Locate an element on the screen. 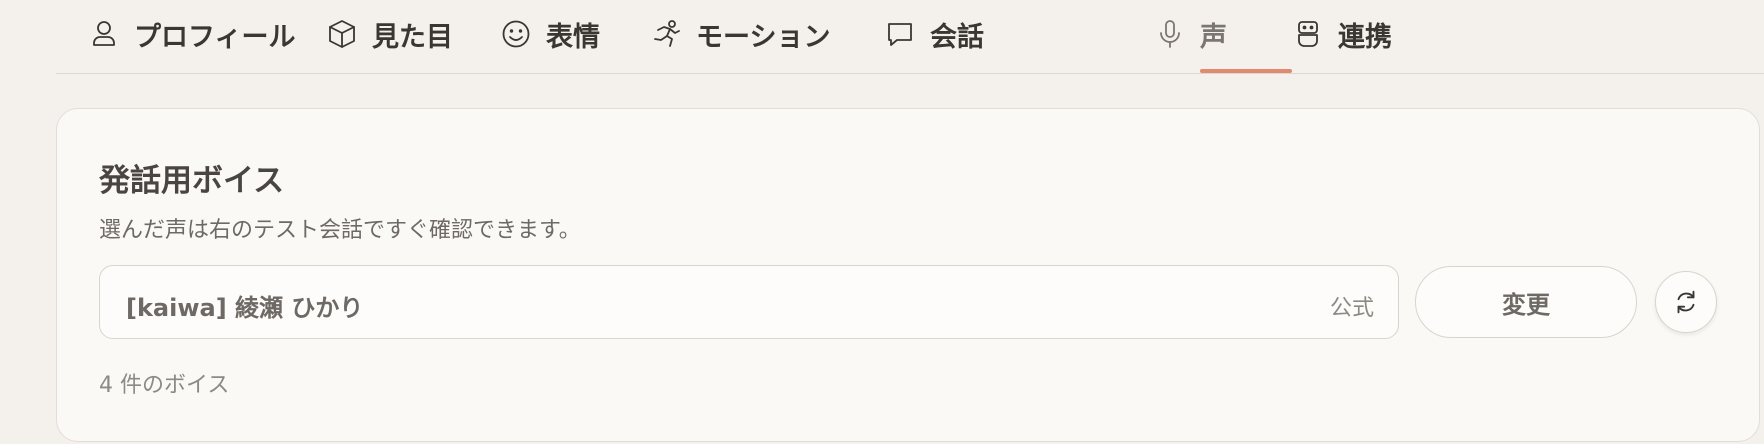  cube-icon is located at coordinates (342, 34).